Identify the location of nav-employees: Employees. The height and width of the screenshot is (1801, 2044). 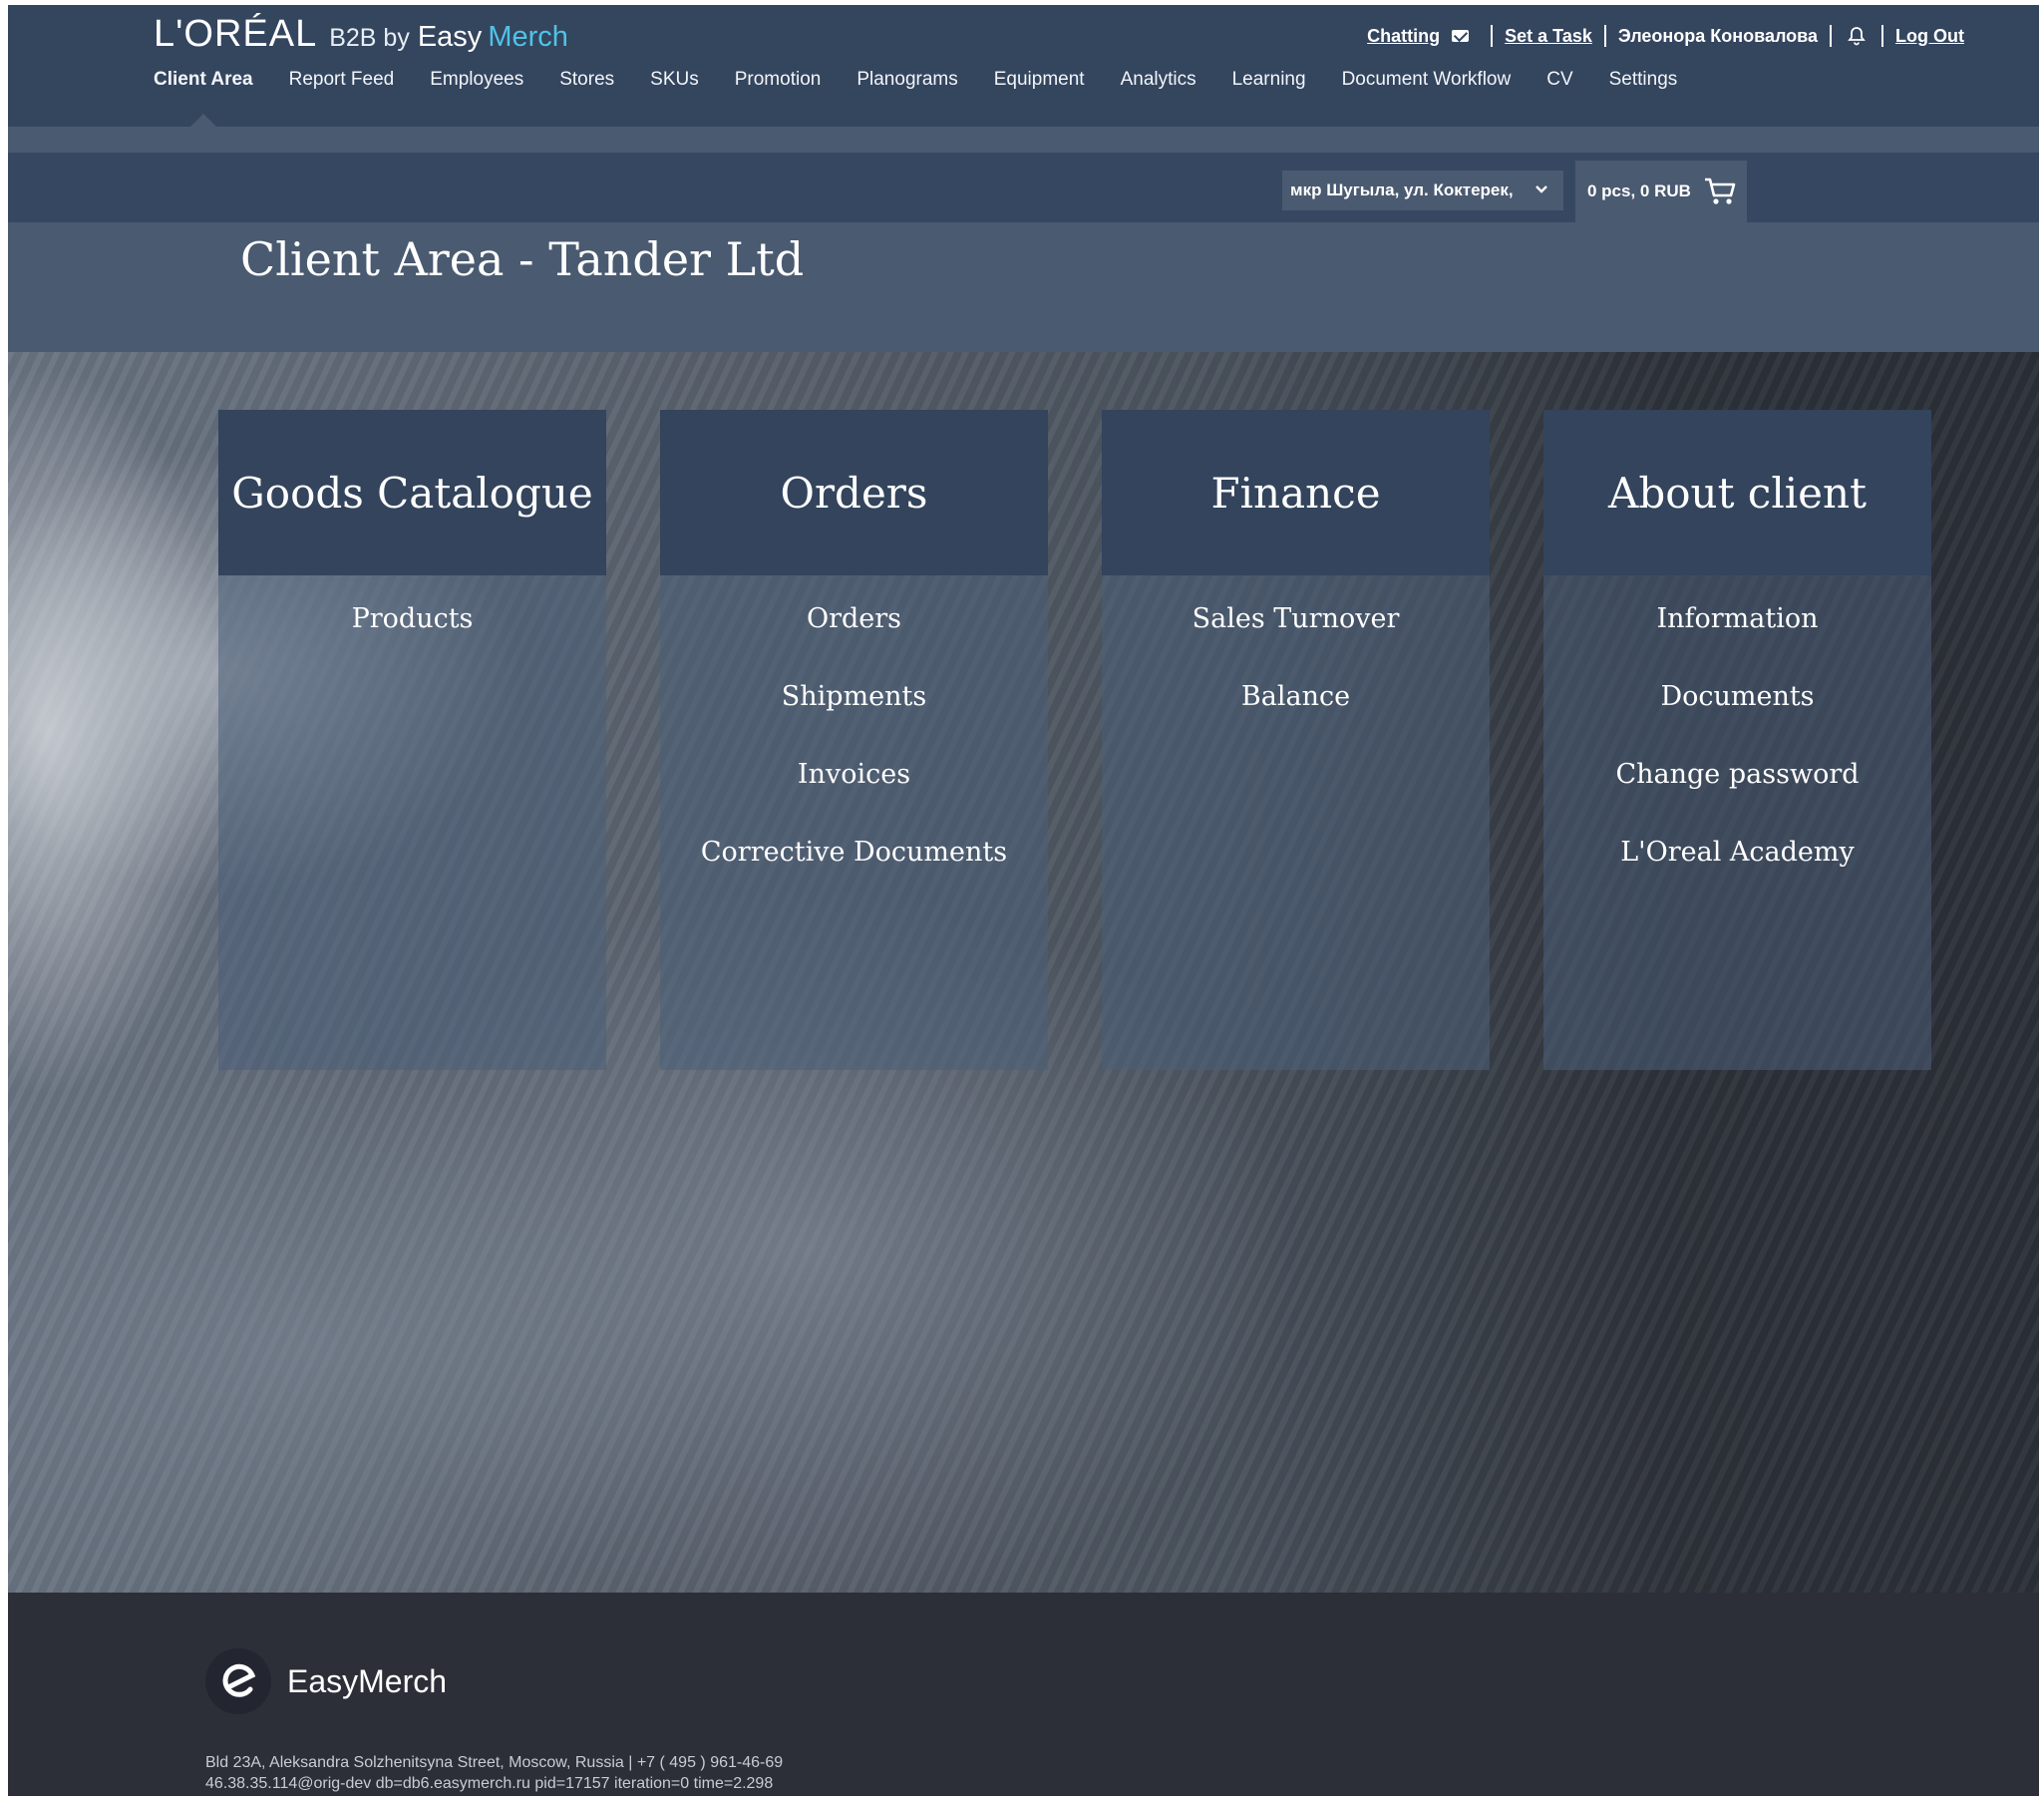
(476, 80).